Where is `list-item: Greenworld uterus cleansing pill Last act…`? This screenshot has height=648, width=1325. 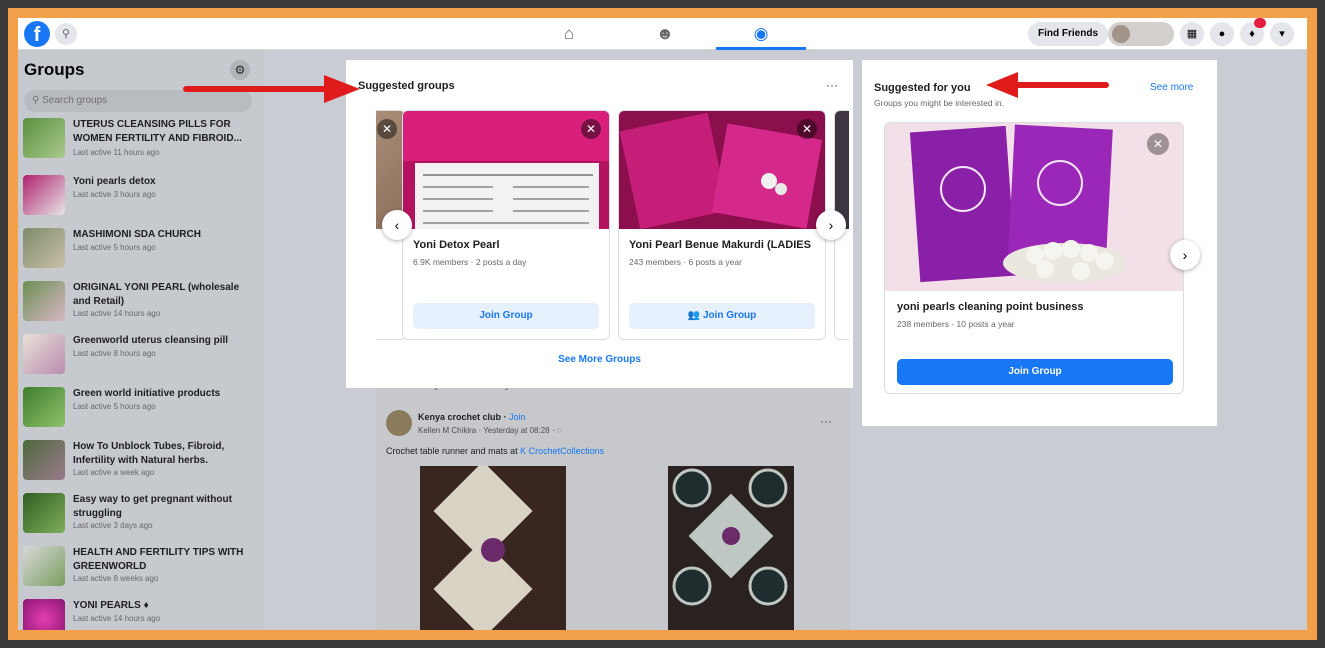 list-item: Greenworld uterus cleansing pill Last act… is located at coordinates (141, 356).